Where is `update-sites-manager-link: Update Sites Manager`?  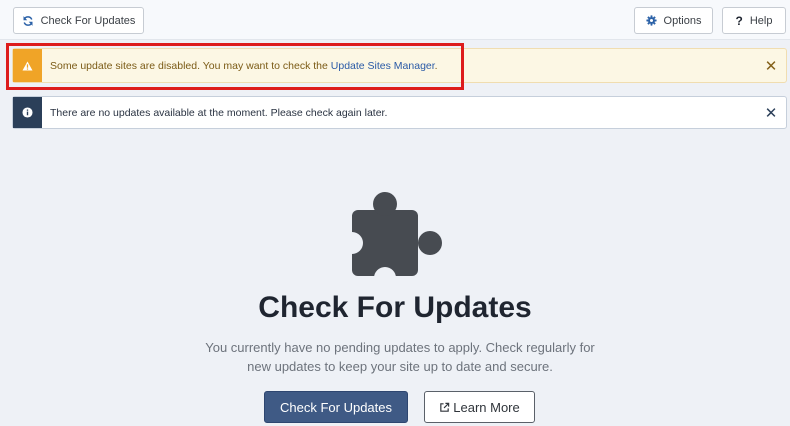
update-sites-manager-link: Update Sites Manager is located at coordinates (383, 66).